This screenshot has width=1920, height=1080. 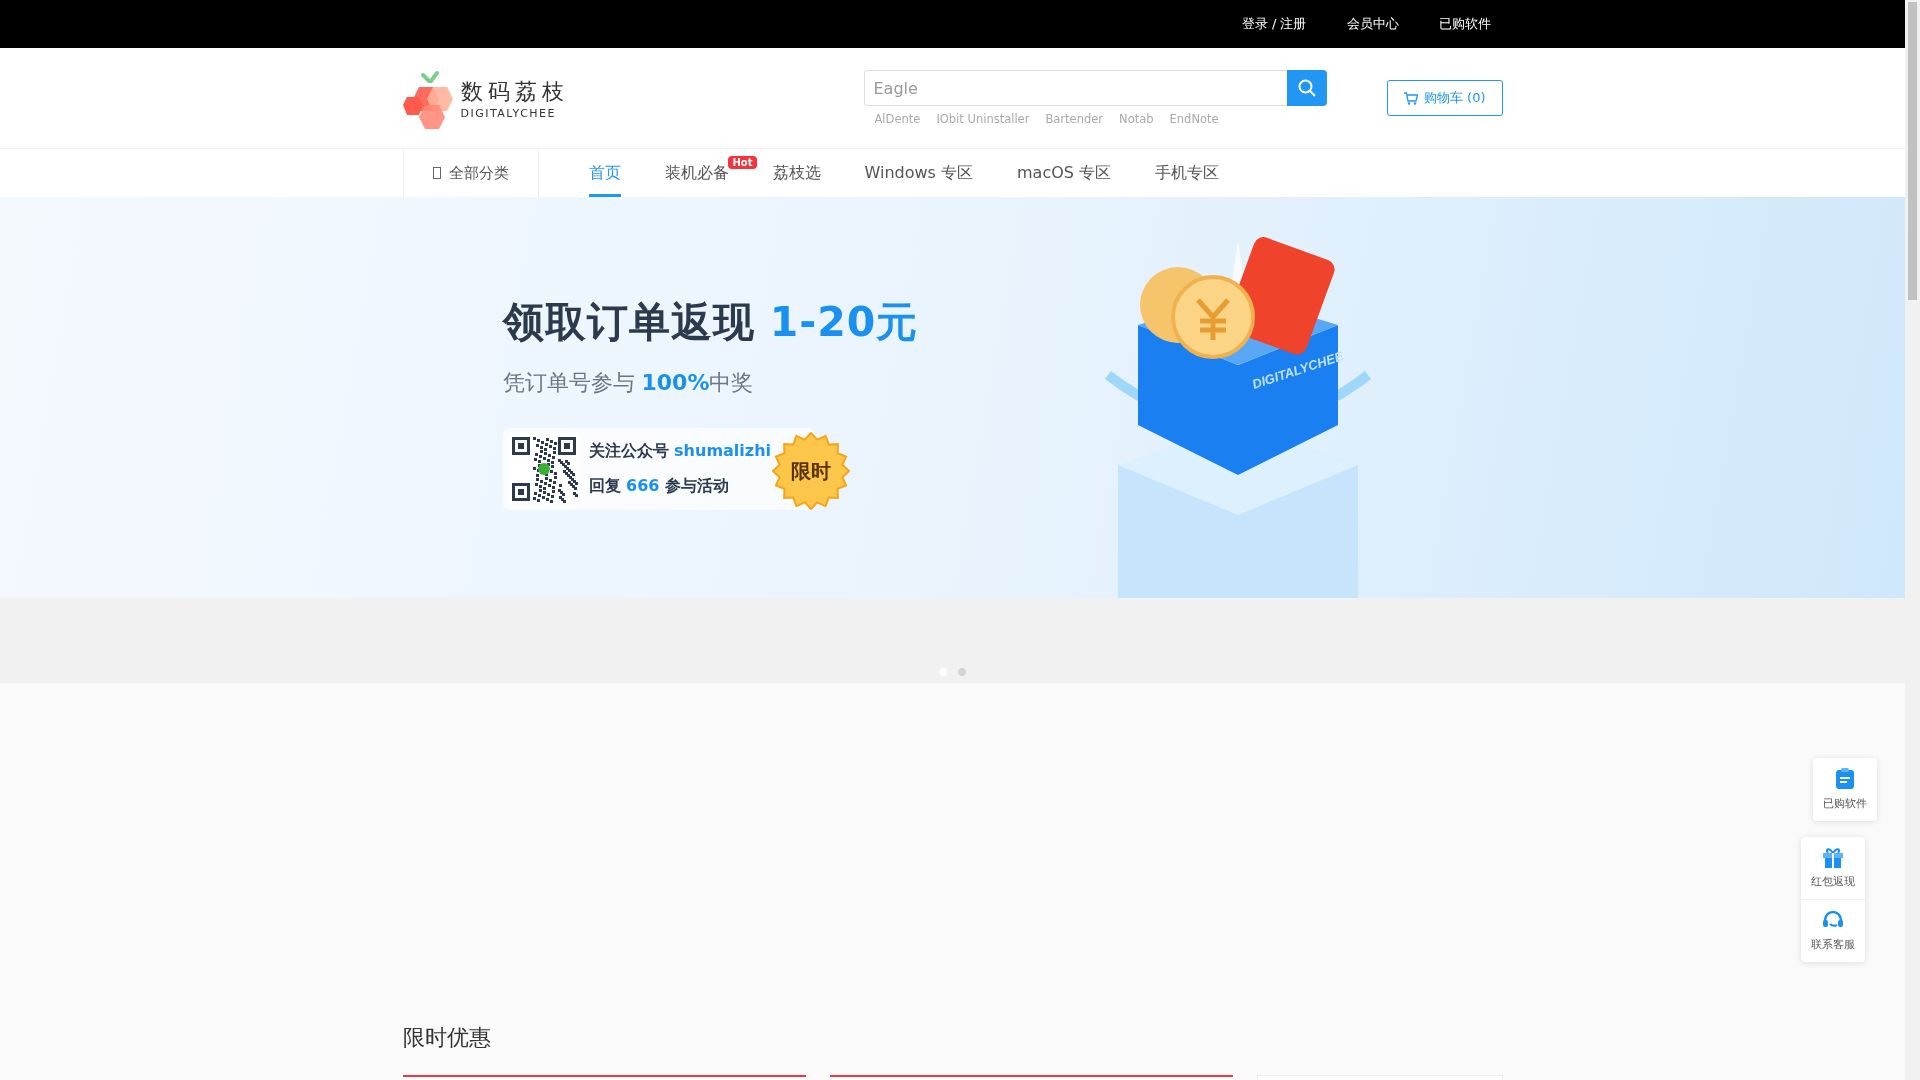 What do you see at coordinates (1464, 24) in the screenshot?
I see `top-link: 已购软件` at bounding box center [1464, 24].